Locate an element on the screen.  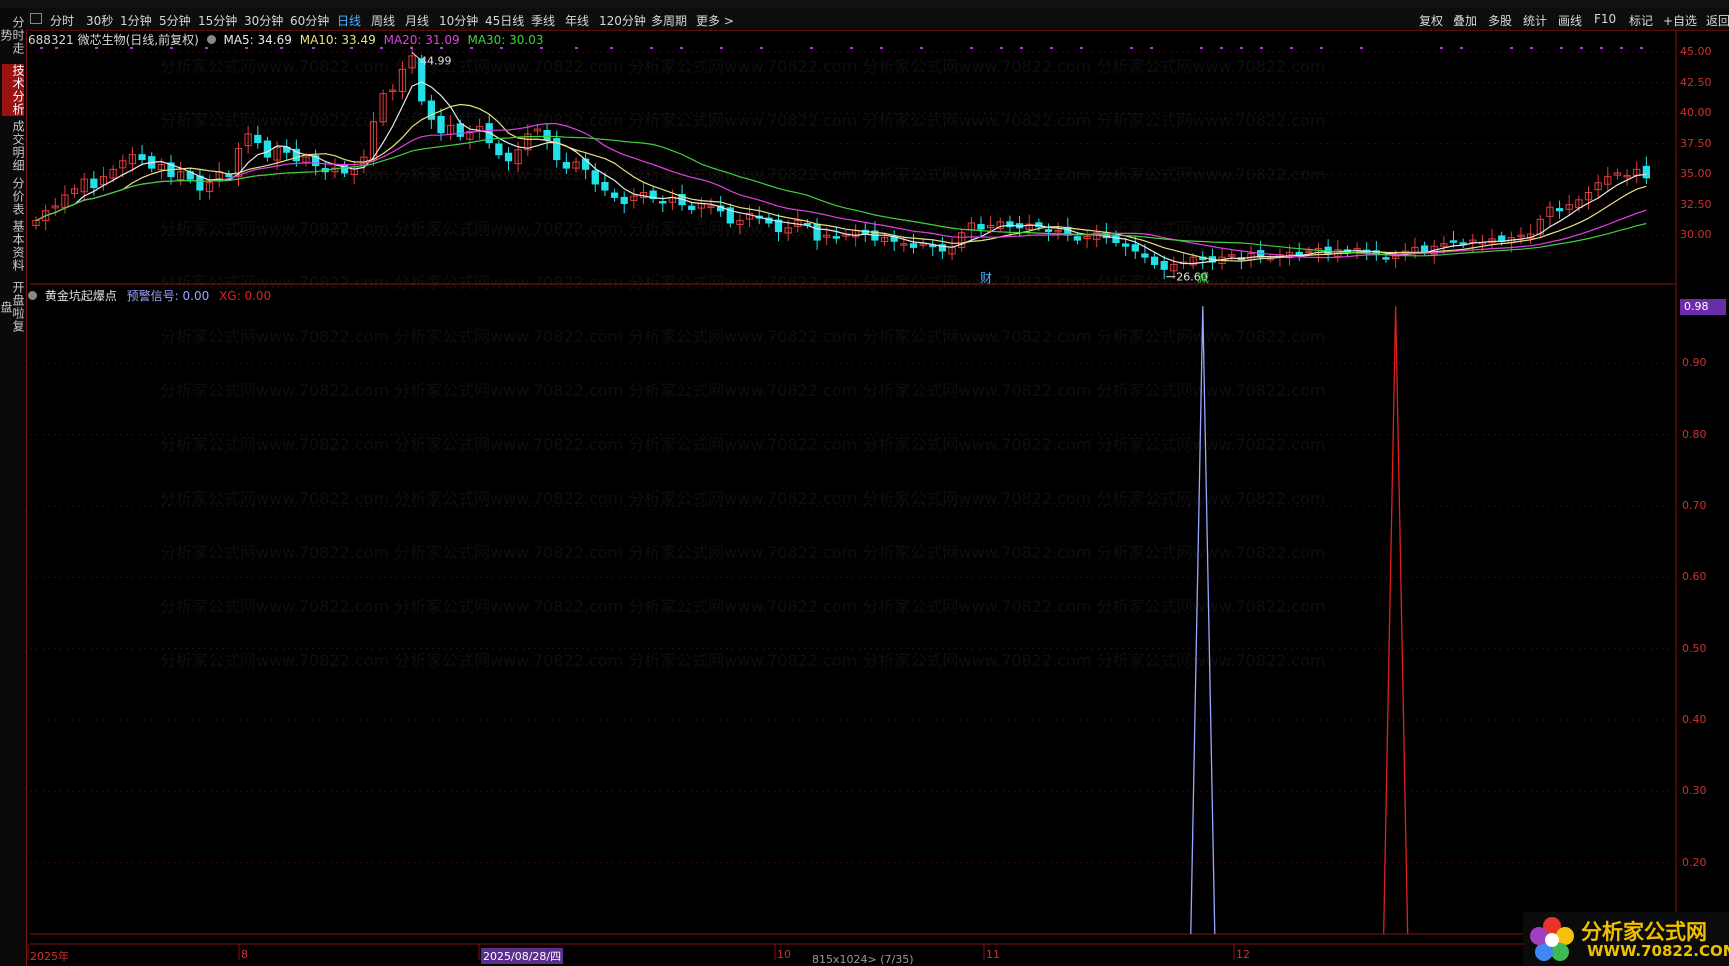
date-tick: 12 is located at coordinates (1243, 954).